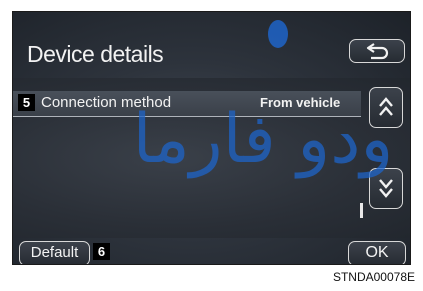 The width and height of the screenshot is (423, 291). What do you see at coordinates (377, 252) in the screenshot?
I see `ok-button: OK` at bounding box center [377, 252].